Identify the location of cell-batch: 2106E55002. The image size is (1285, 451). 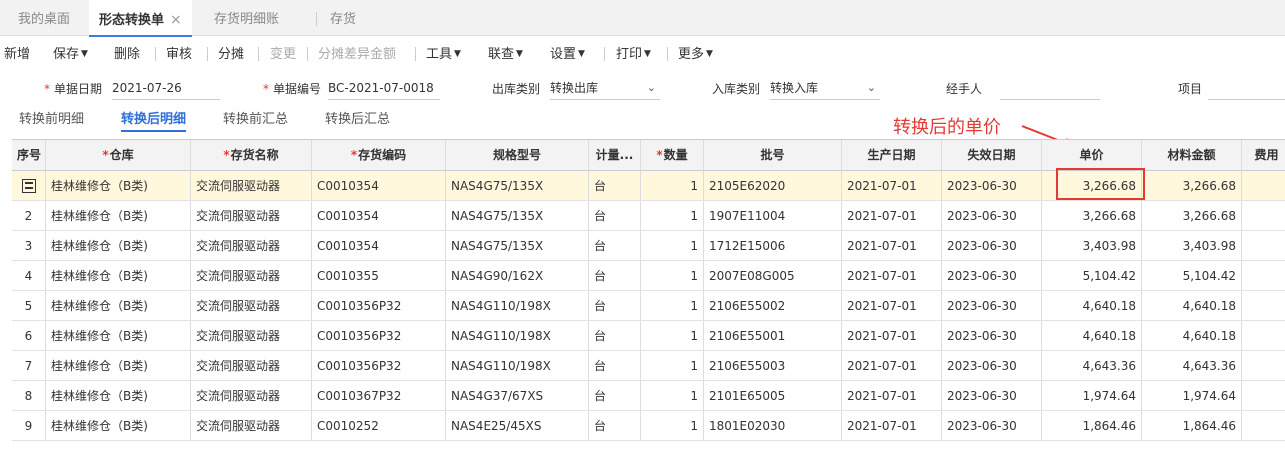
(773, 305).